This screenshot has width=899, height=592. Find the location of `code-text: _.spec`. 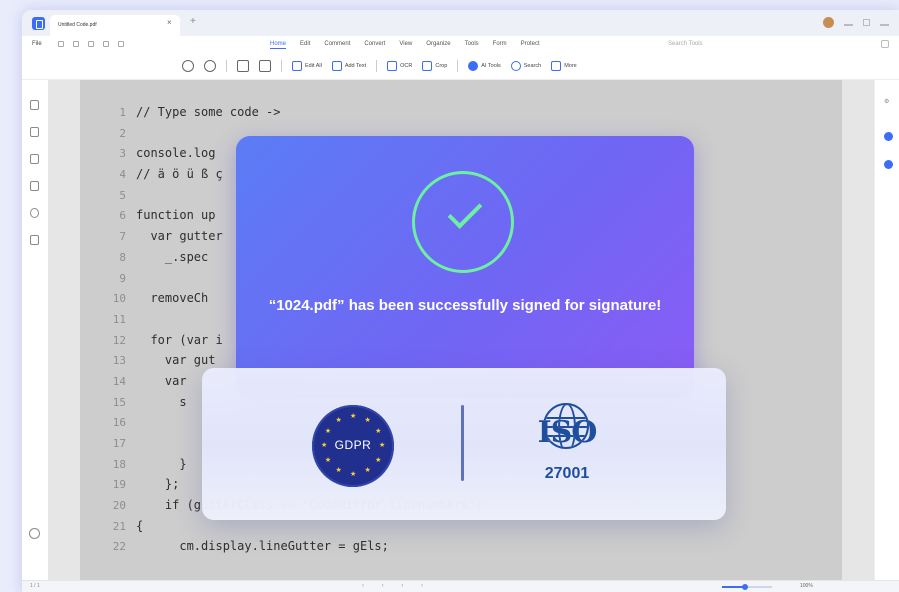

code-text: _.spec is located at coordinates (172, 256).